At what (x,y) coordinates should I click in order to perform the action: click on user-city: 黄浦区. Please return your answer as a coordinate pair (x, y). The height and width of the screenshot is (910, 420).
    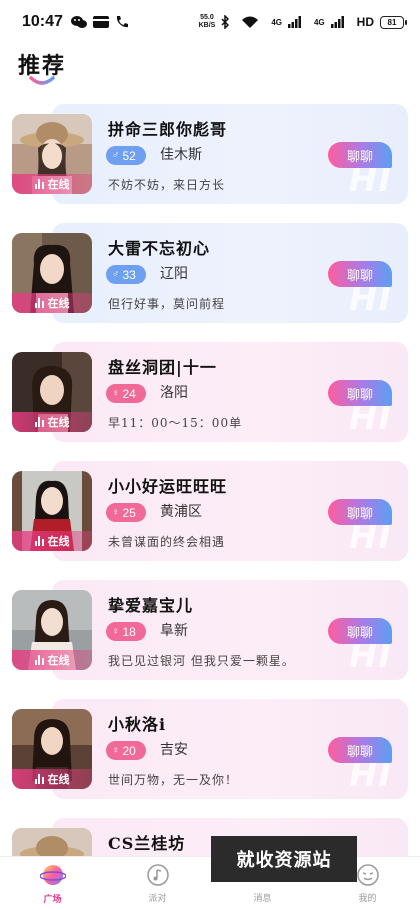
    Looking at the image, I should click on (181, 512).